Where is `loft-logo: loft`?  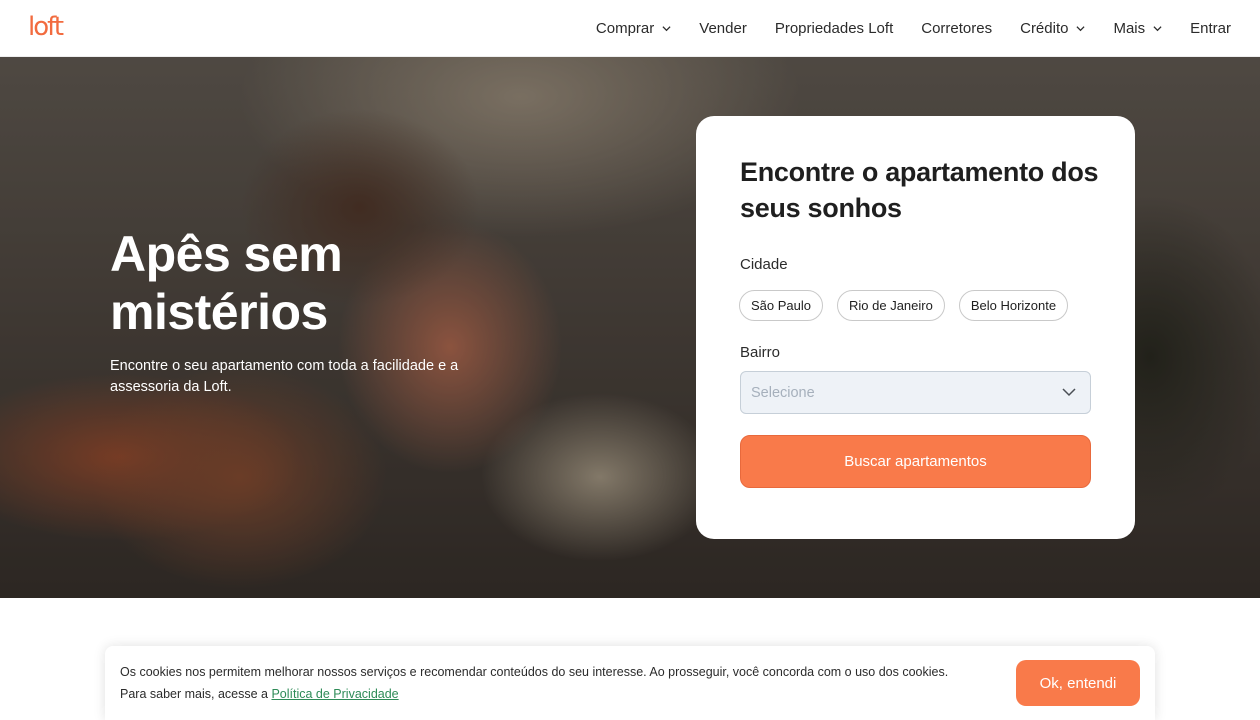 loft-logo: loft is located at coordinates (46, 29).